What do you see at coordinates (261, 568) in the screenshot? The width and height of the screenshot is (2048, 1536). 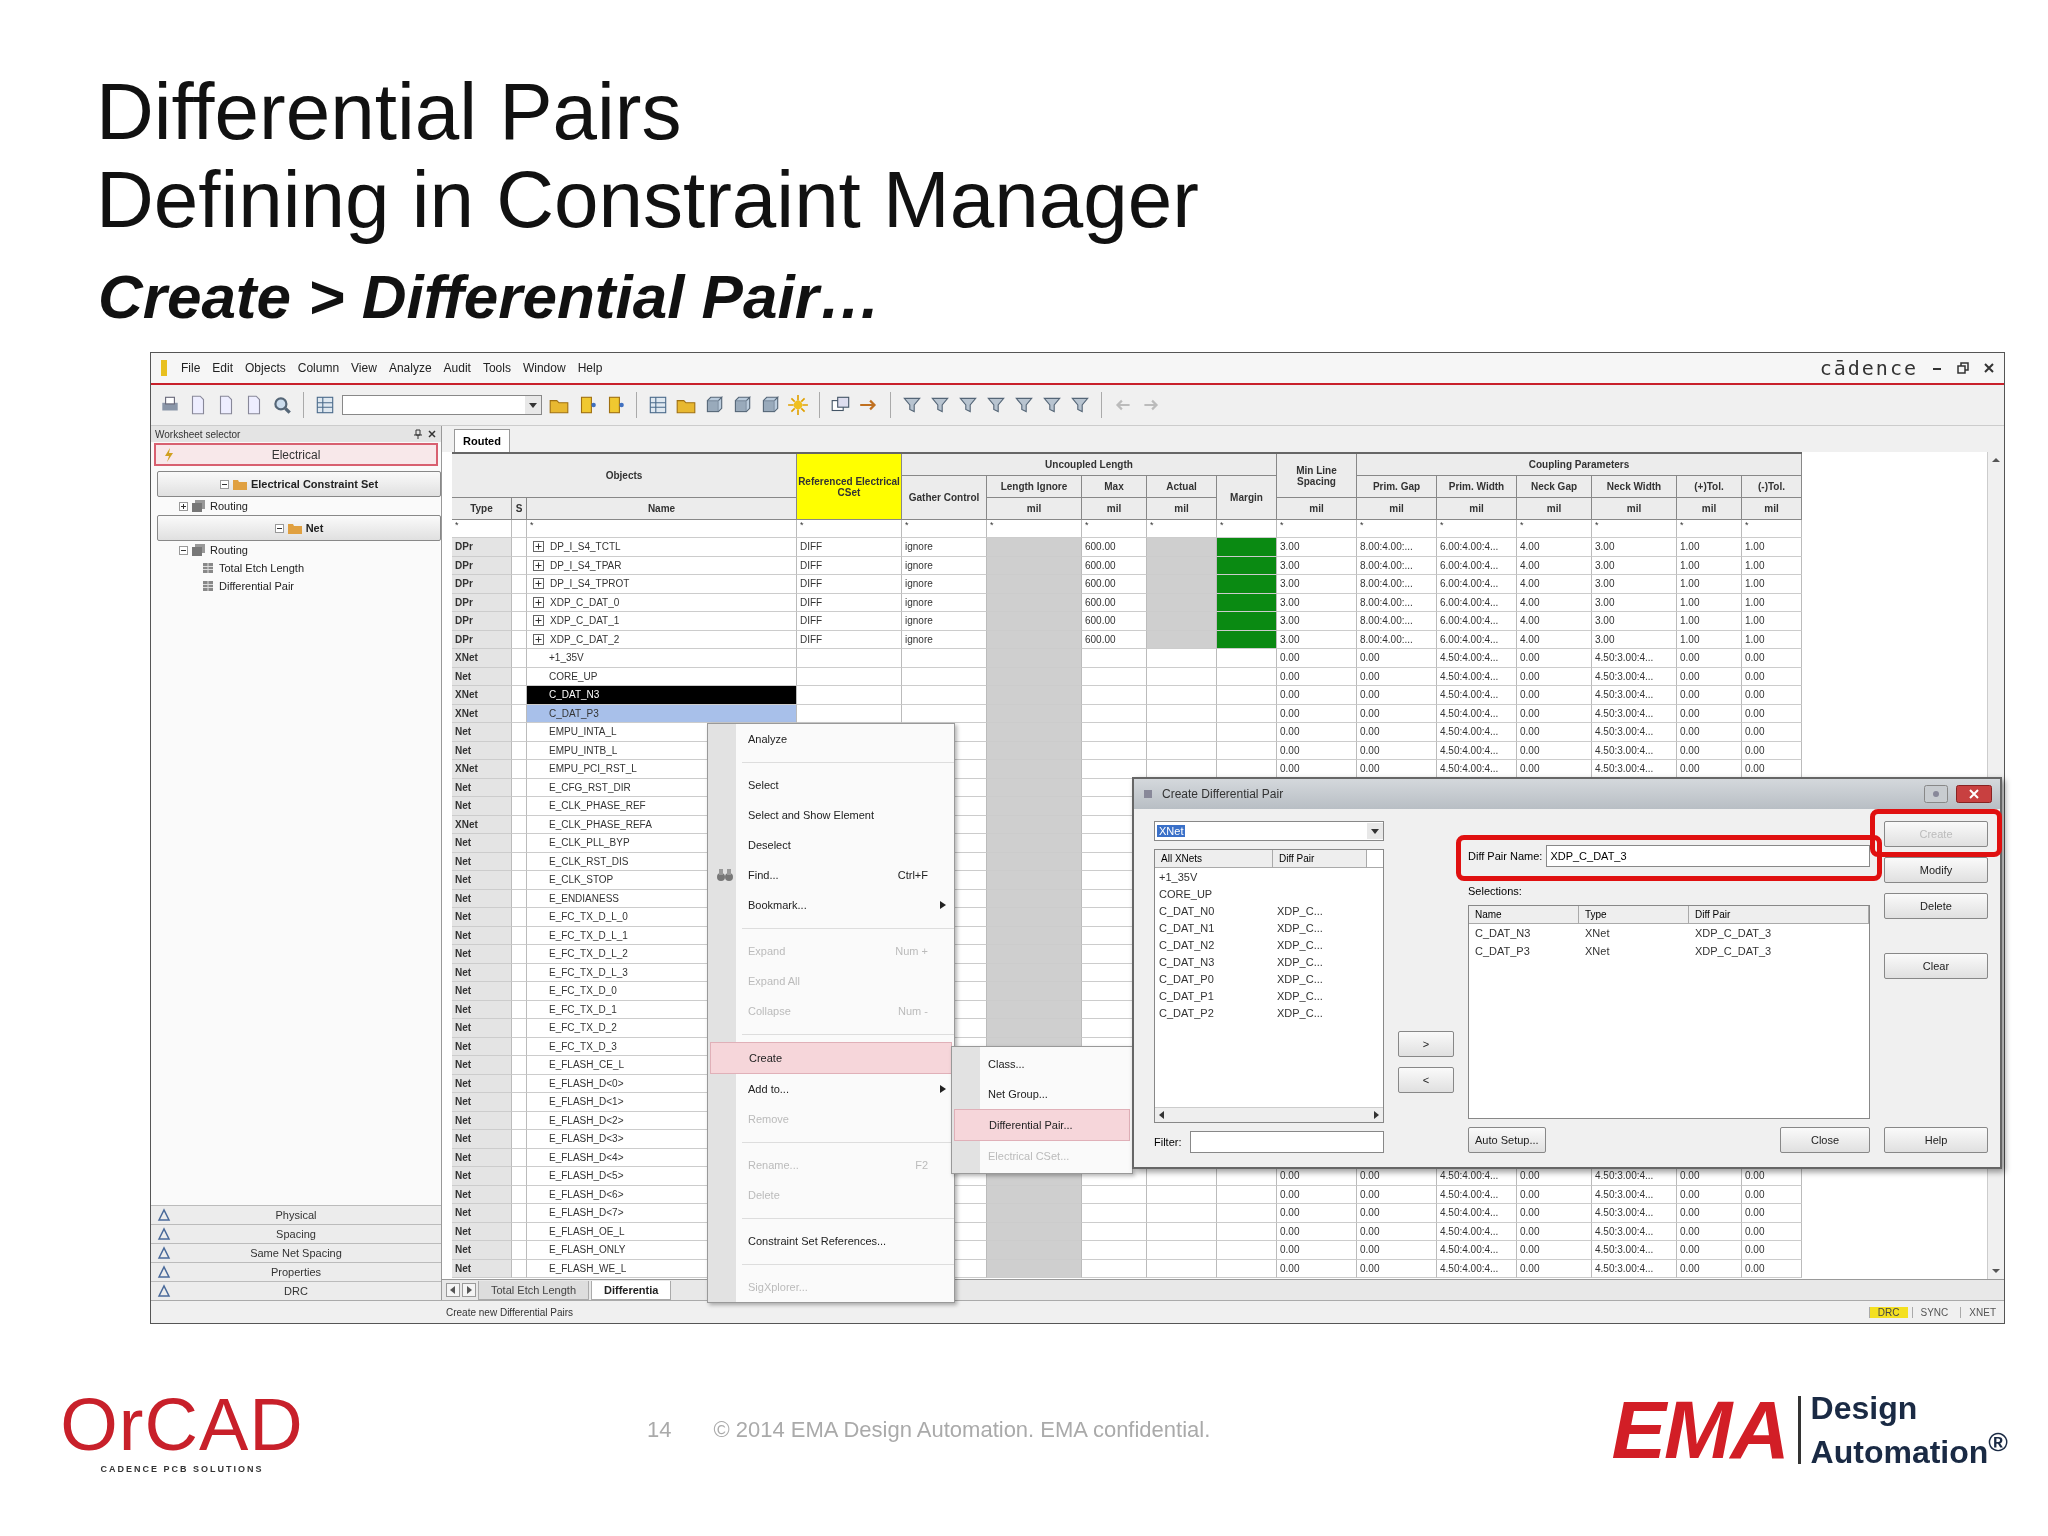 I see `tree-item: Total Etch Length` at bounding box center [261, 568].